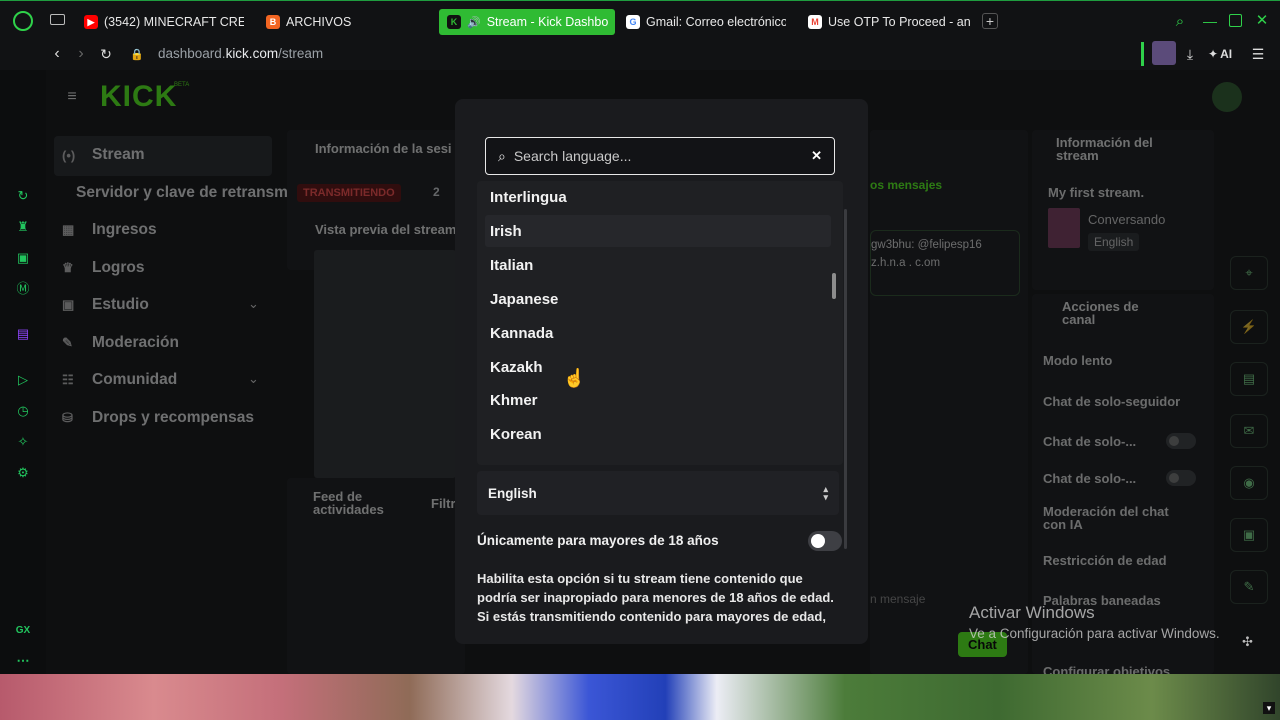 This screenshot has height=720, width=1280. I want to click on nav-item-community: ☷ Comunidad, so click(119, 380).